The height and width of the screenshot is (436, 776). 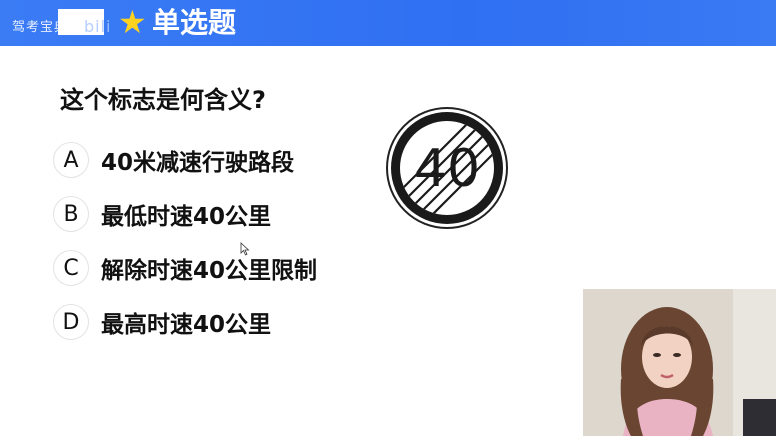 I want to click on option-b: B 最低时速40公里, so click(x=162, y=214).